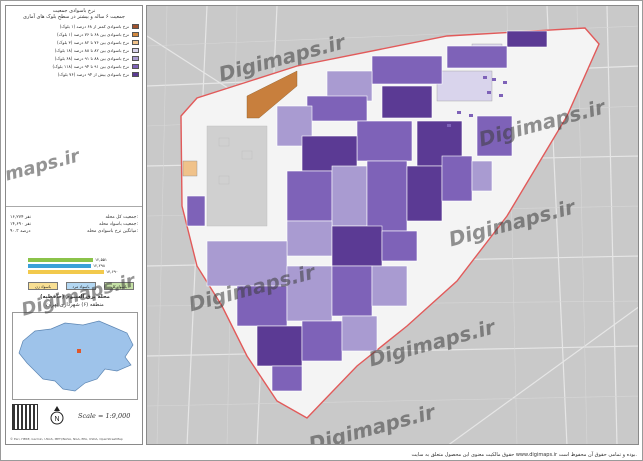 This screenshot has height=461, width=643. What do you see at coordinates (81, 286) in the screenshot?
I see `category-male: باسواد مرد` at bounding box center [81, 286].